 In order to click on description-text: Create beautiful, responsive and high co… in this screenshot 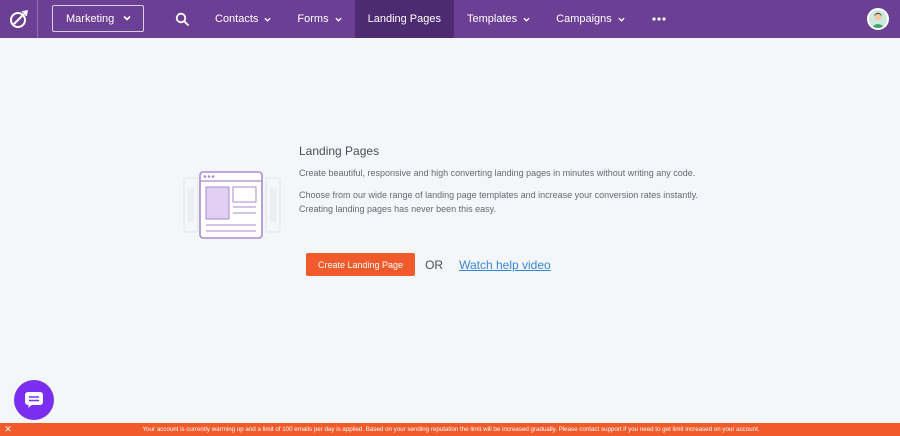, I will do `click(497, 173)`.